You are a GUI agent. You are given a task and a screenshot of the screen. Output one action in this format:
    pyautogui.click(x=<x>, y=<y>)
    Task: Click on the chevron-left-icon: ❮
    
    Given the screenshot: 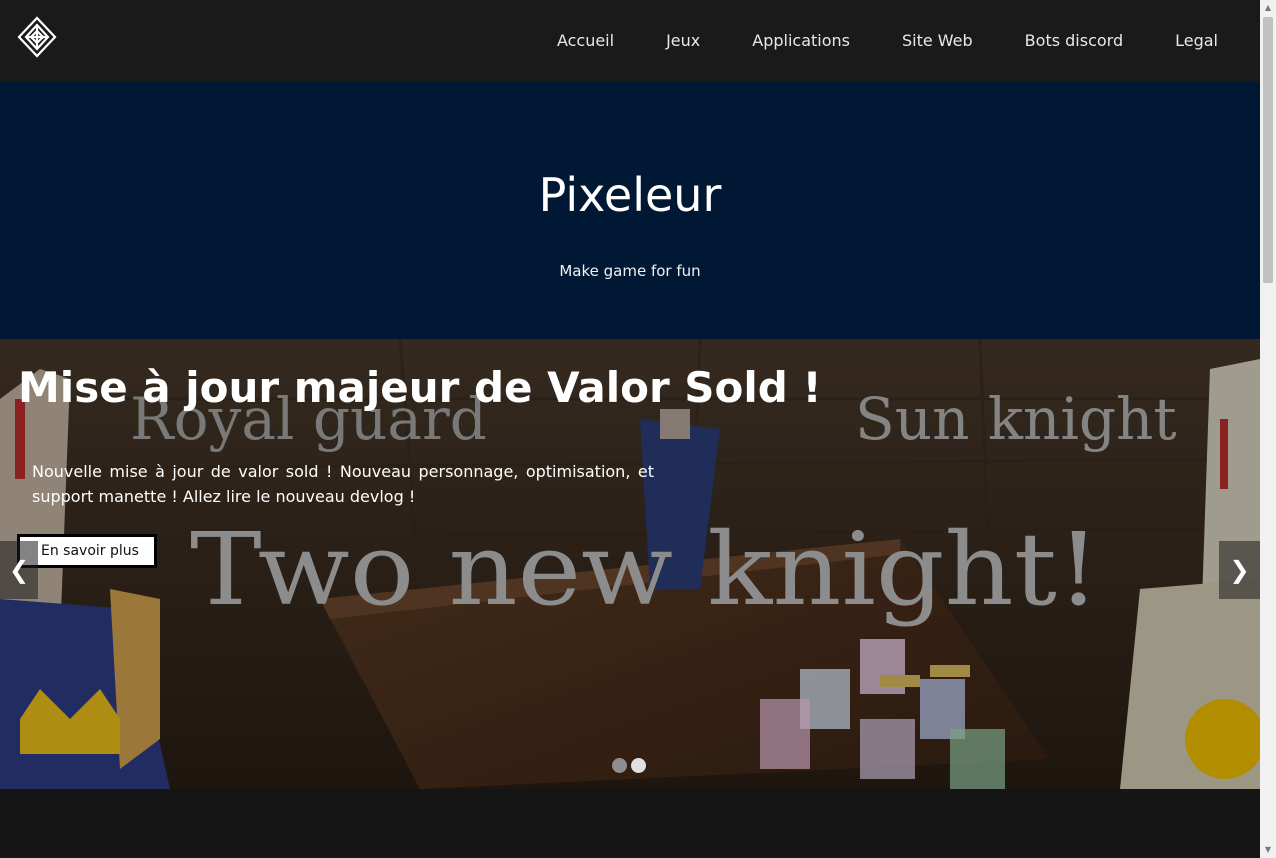 What is the action you would take?
    pyautogui.click(x=19, y=570)
    